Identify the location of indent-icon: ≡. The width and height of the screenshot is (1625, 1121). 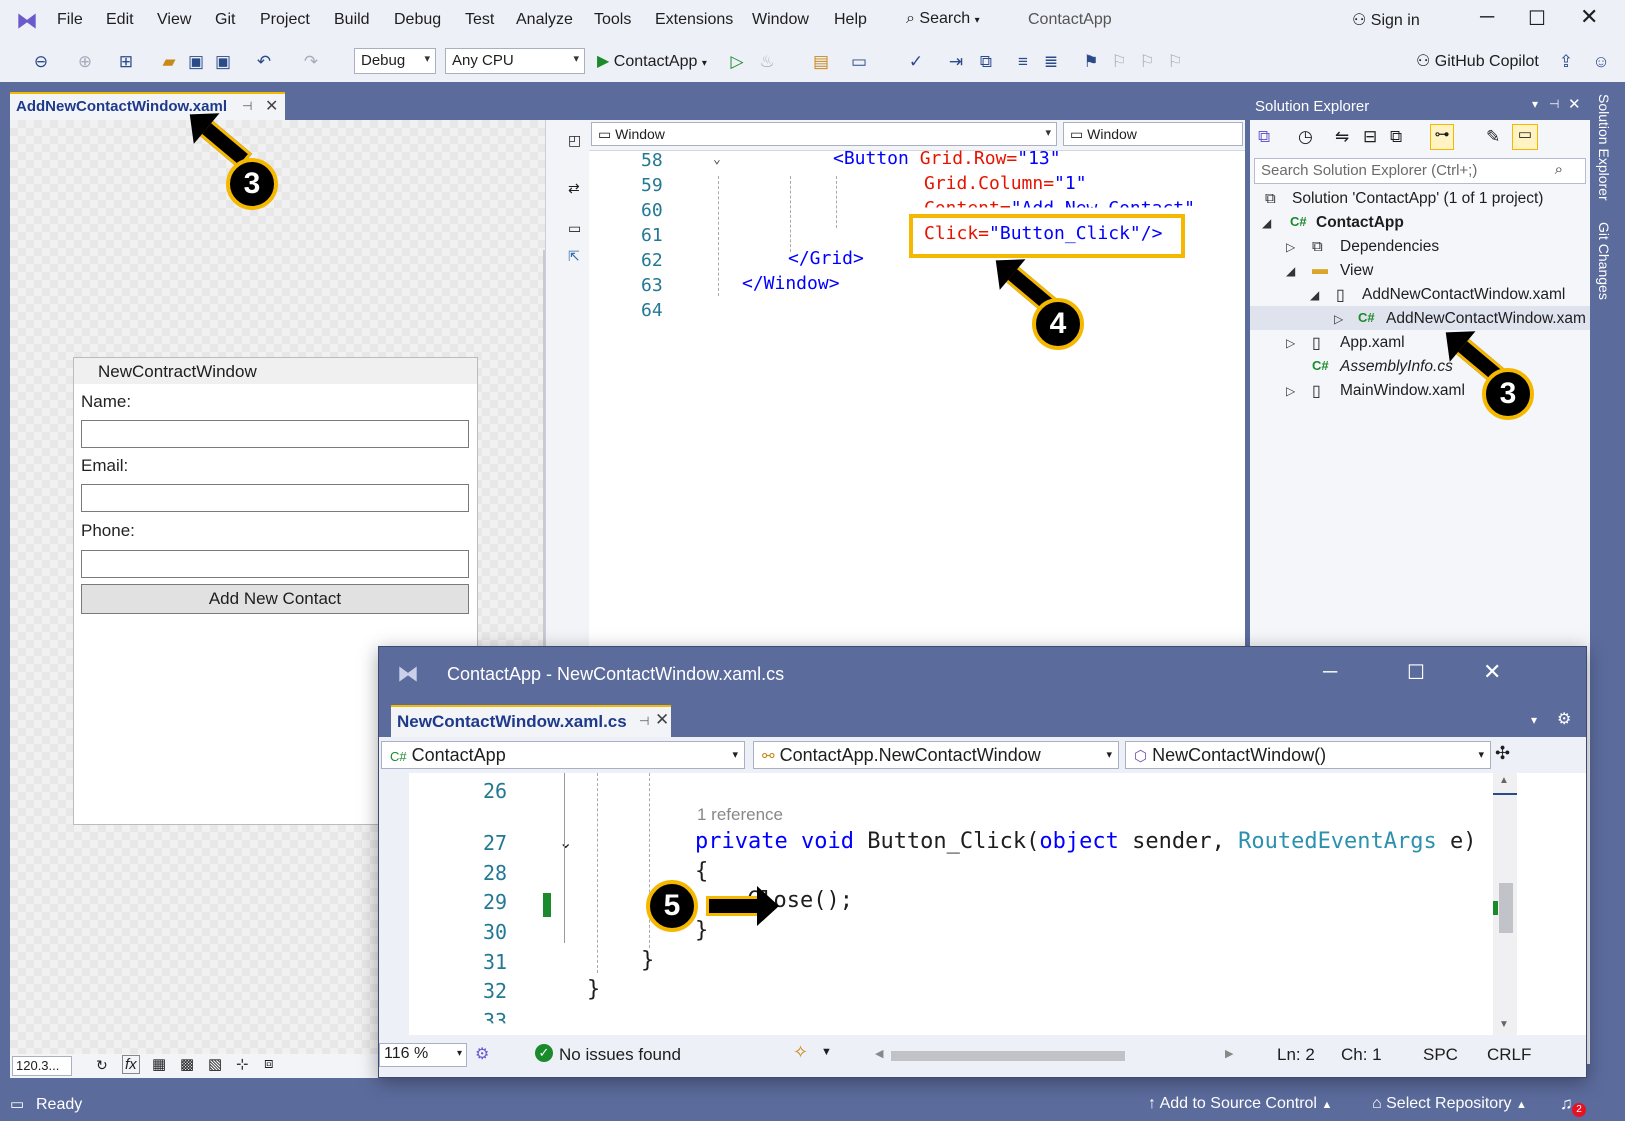
(1023, 62).